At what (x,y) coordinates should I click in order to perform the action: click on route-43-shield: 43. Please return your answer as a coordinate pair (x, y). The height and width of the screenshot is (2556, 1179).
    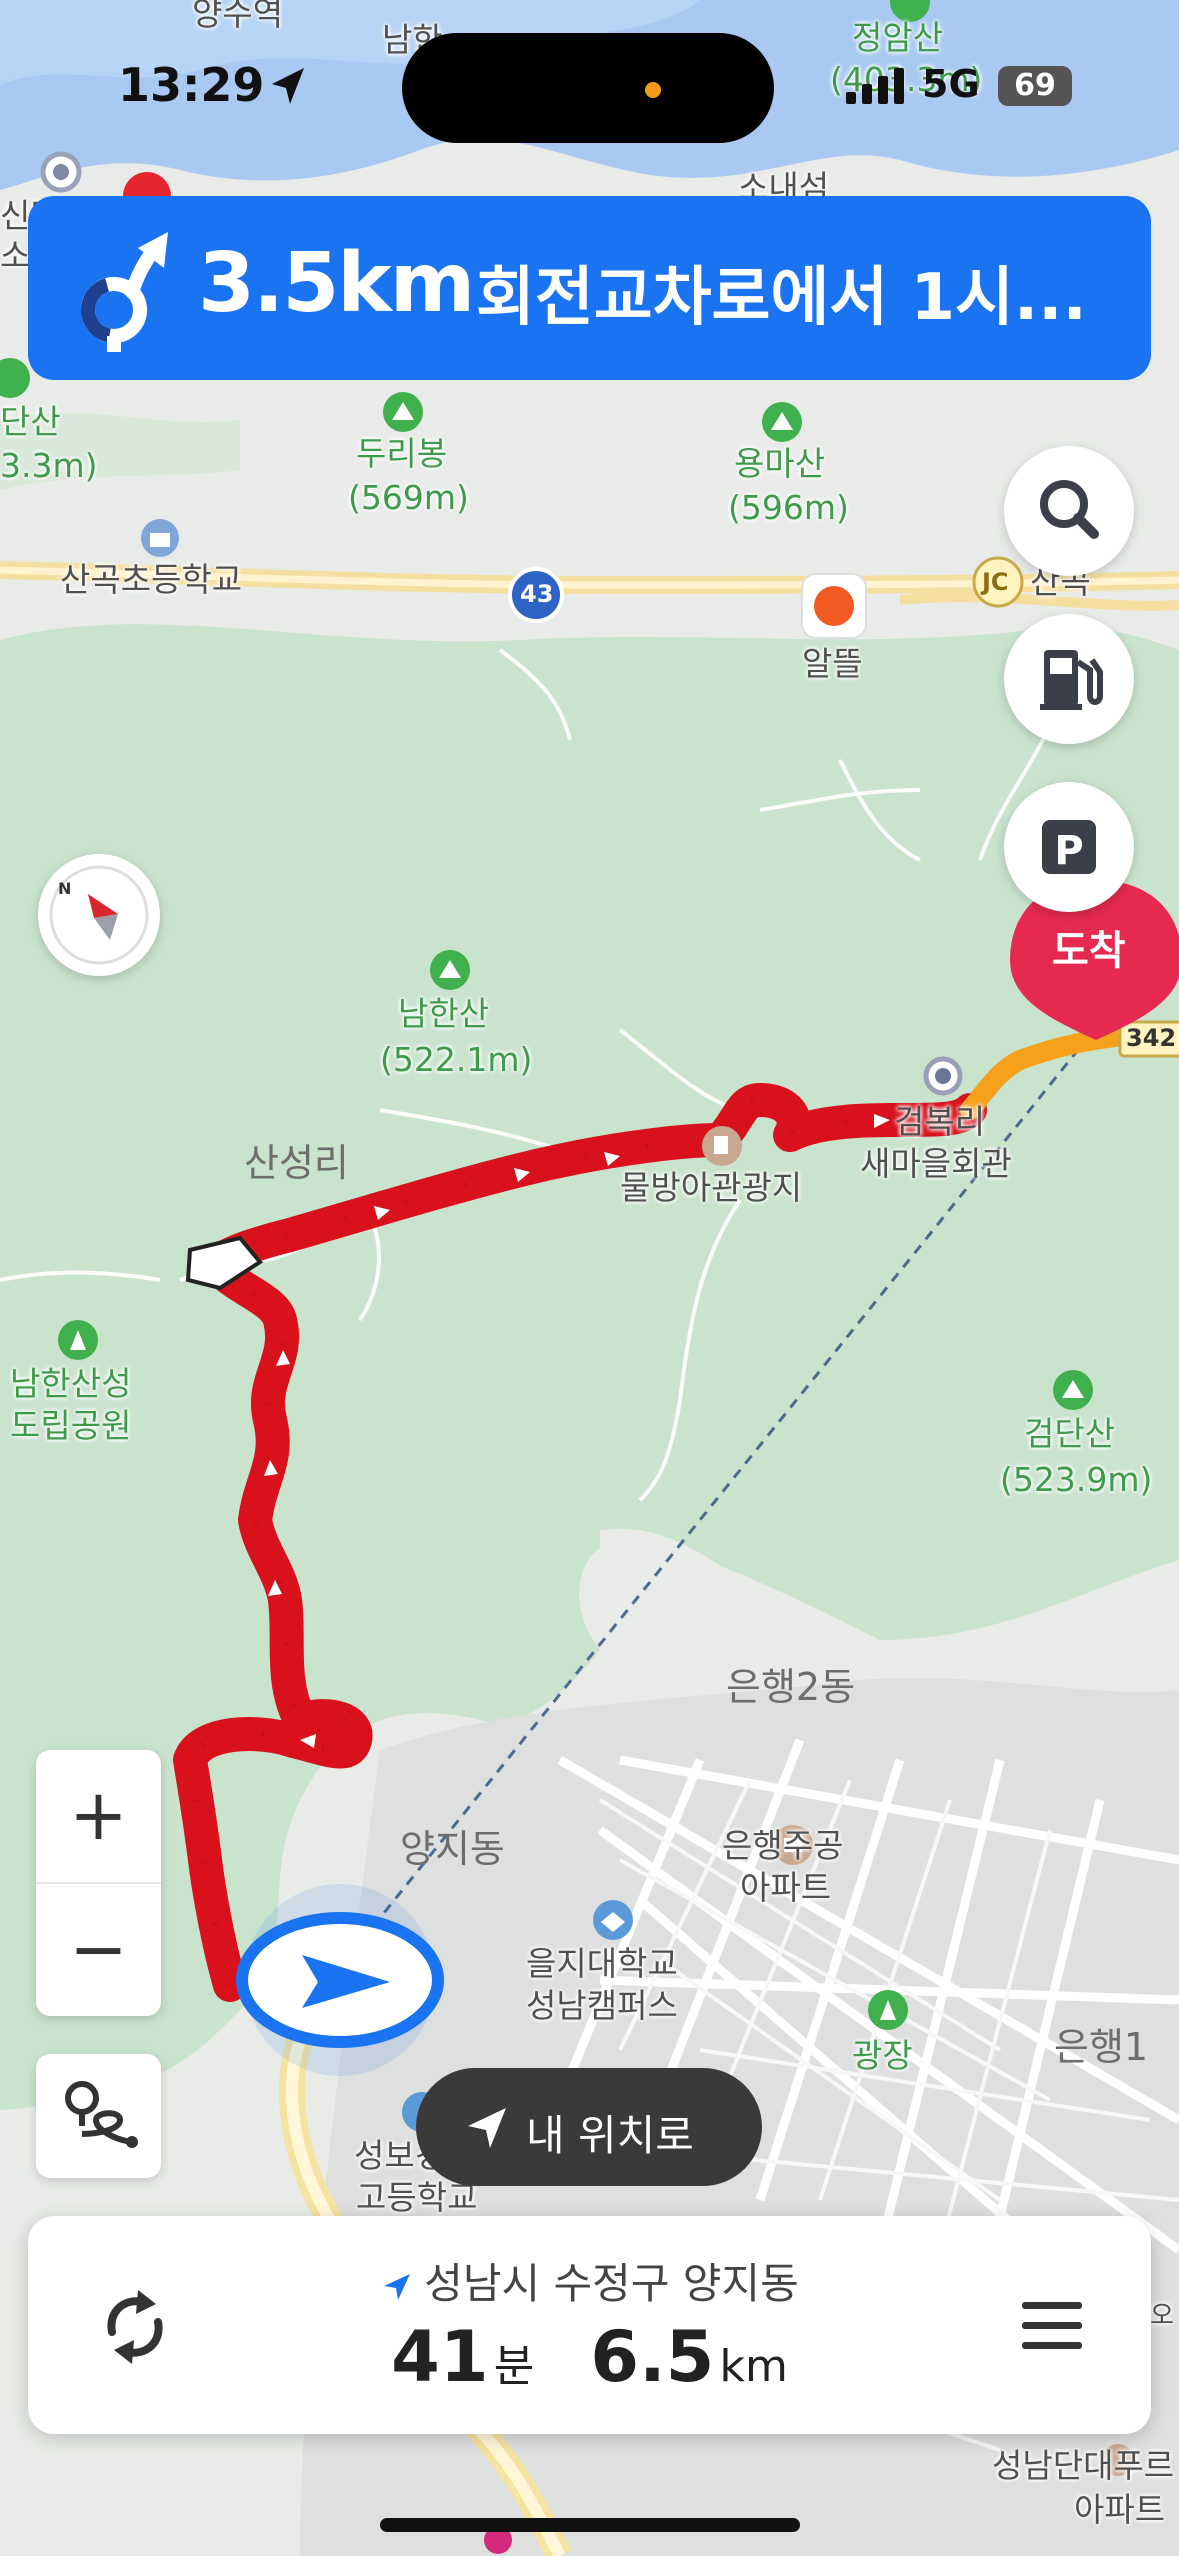
    Looking at the image, I should click on (537, 594).